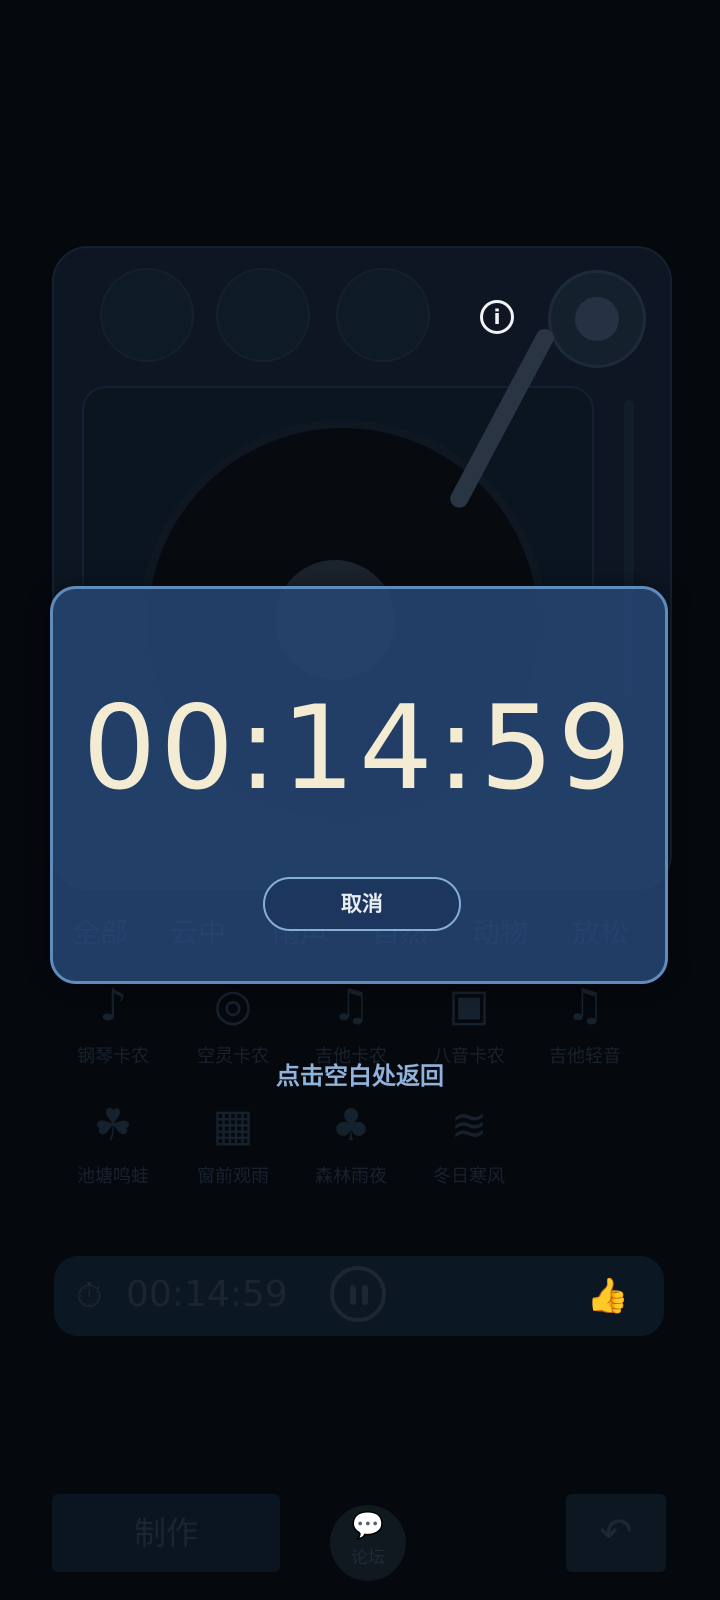  I want to click on sound-item: ♫ 吉他轻音, so click(585, 1023).